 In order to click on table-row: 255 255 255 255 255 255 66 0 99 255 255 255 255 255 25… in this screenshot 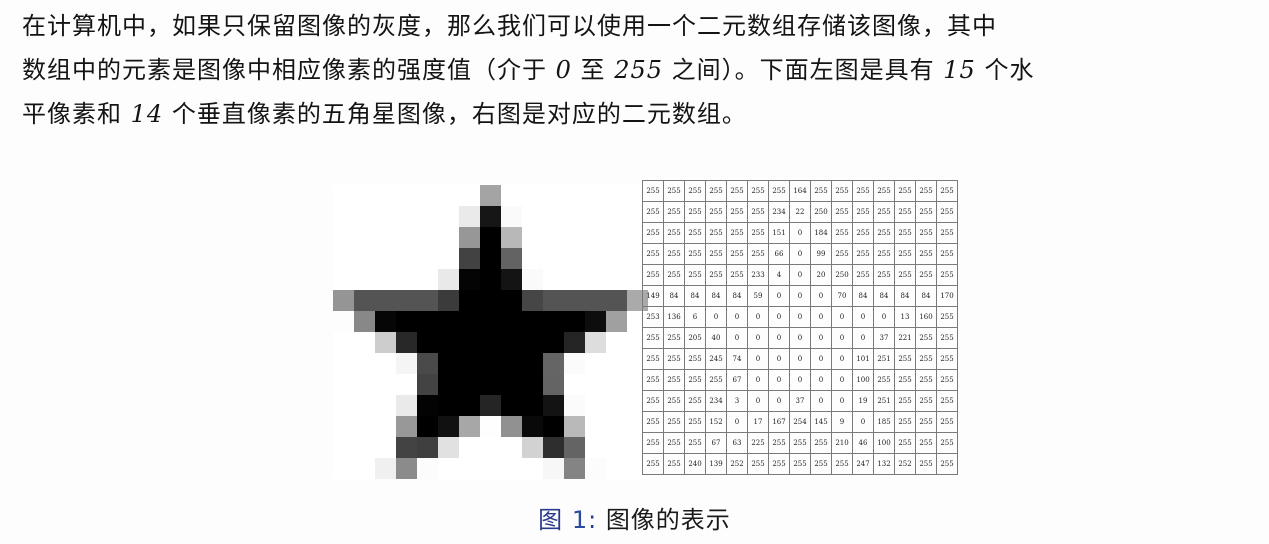, I will do `click(800, 254)`.